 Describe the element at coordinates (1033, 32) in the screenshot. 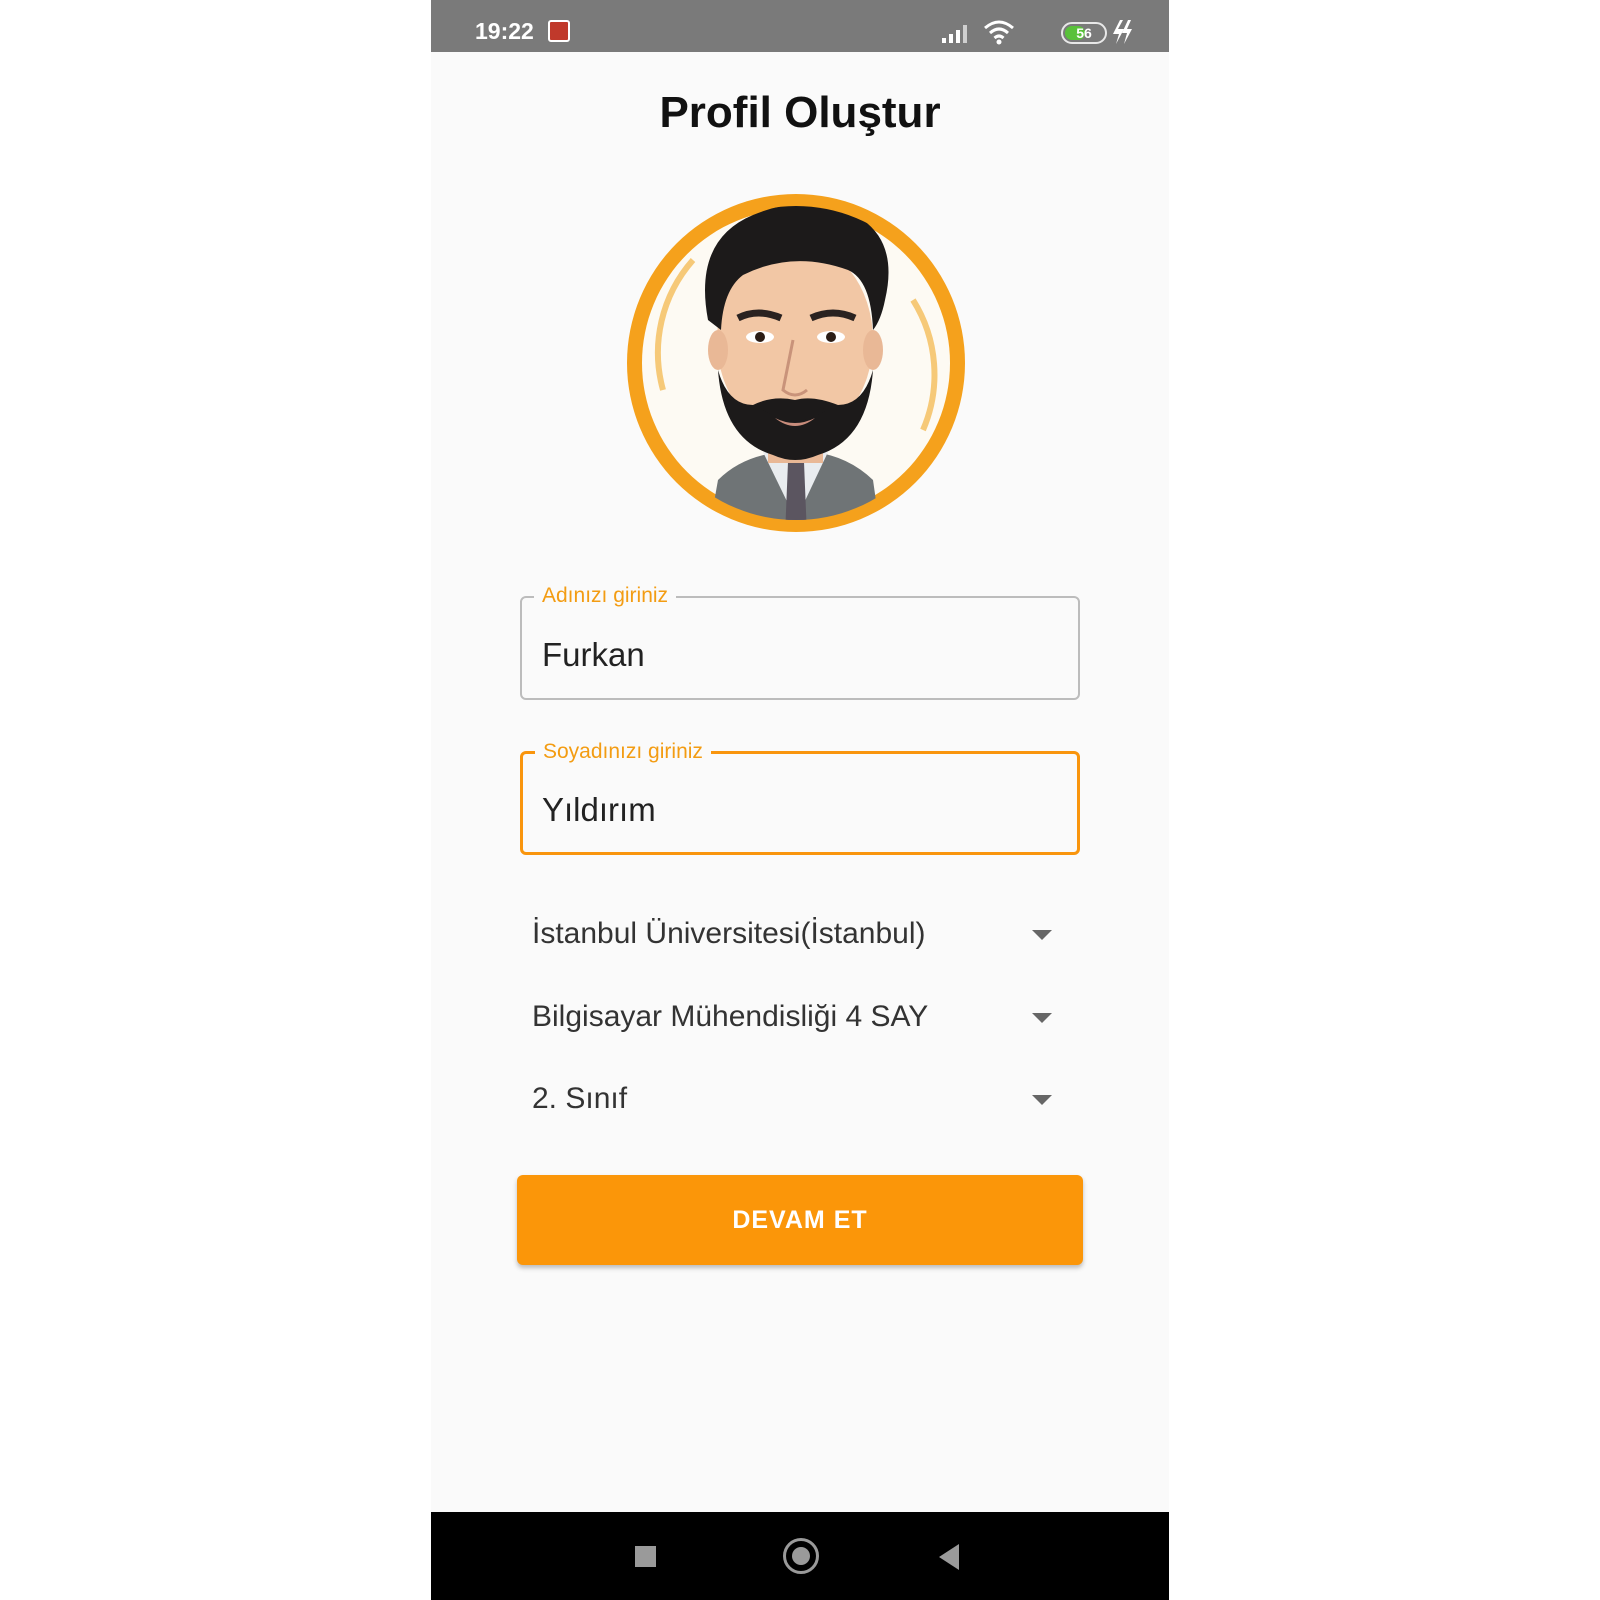

I see `status-icons: 56` at that location.